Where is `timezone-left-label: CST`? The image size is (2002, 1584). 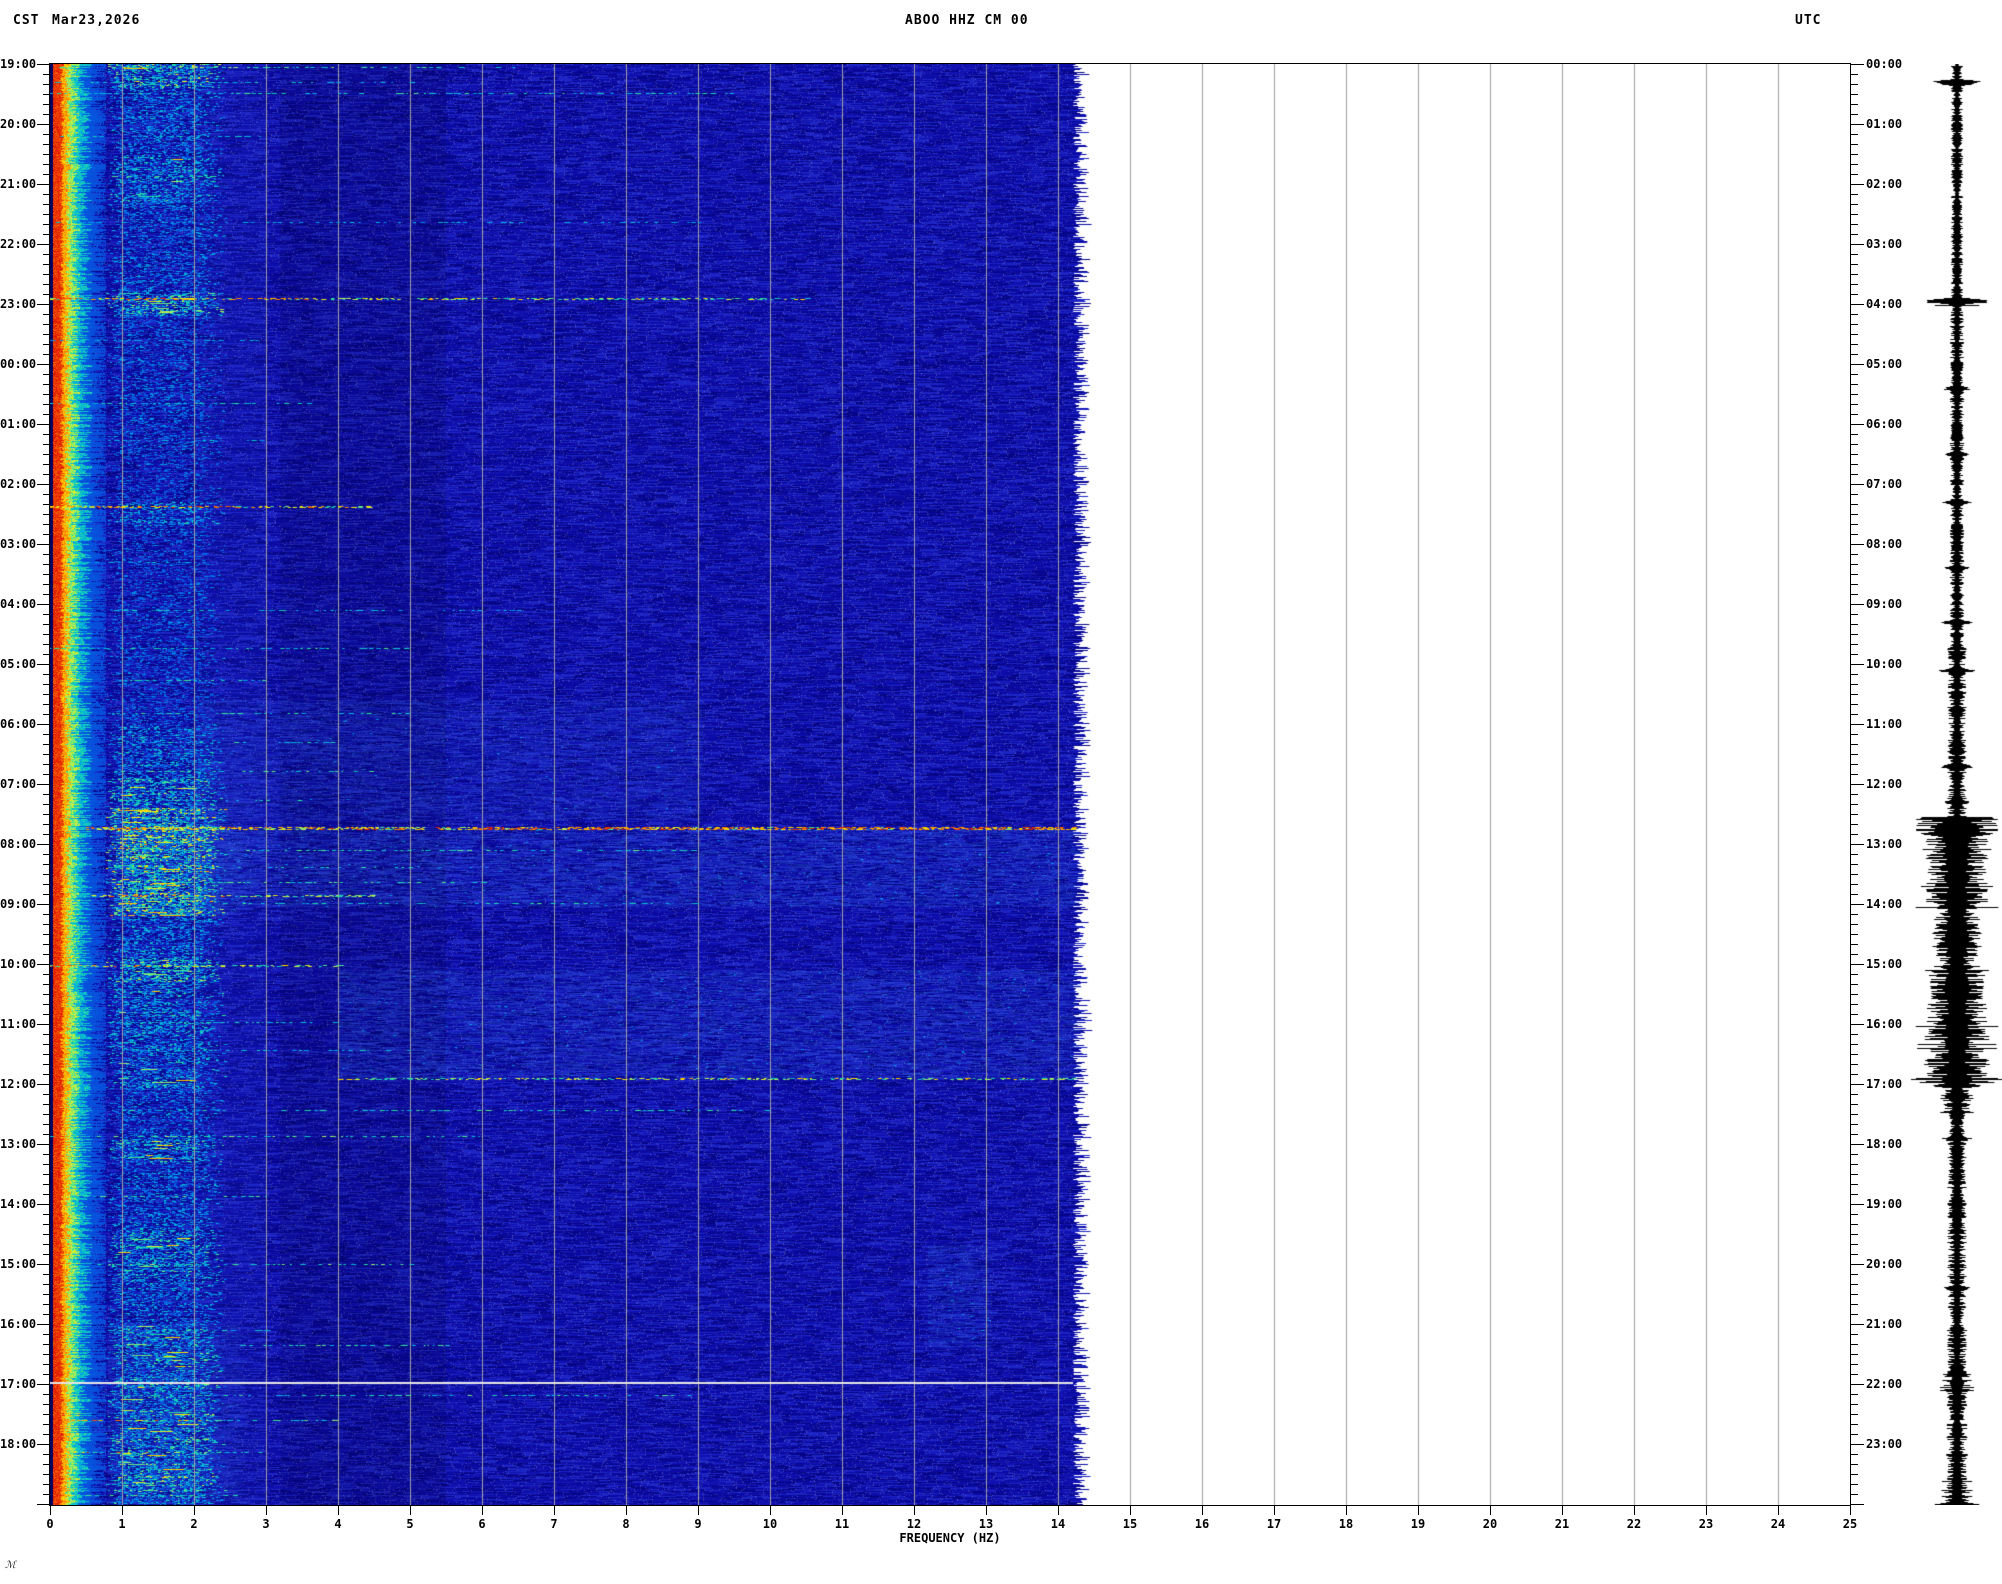
timezone-left-label: CST is located at coordinates (26, 20).